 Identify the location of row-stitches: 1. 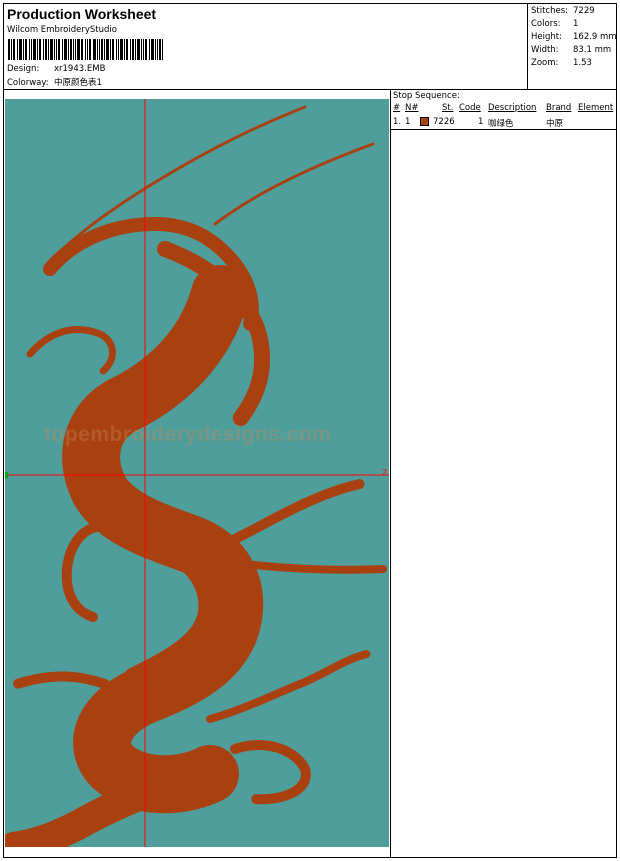
(481, 122).